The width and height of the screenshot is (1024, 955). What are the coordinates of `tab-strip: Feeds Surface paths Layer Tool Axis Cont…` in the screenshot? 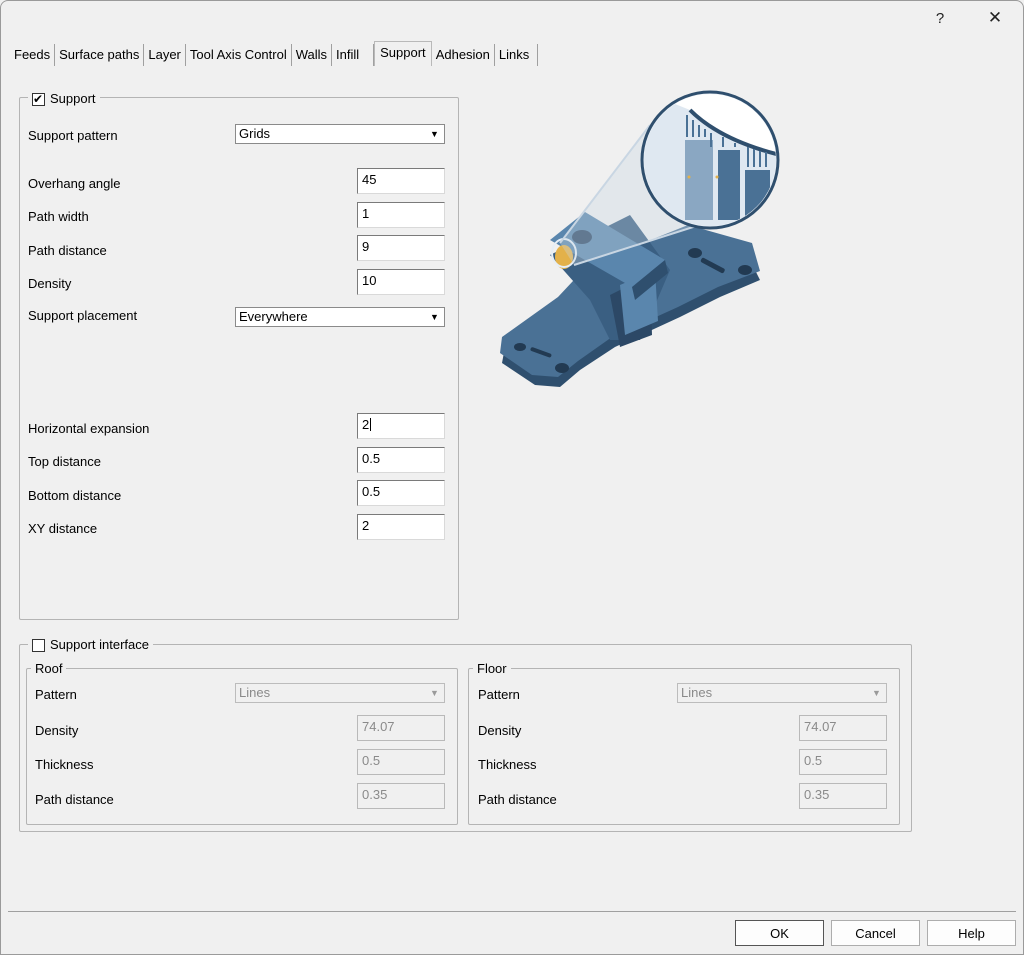 It's located at (274, 53).